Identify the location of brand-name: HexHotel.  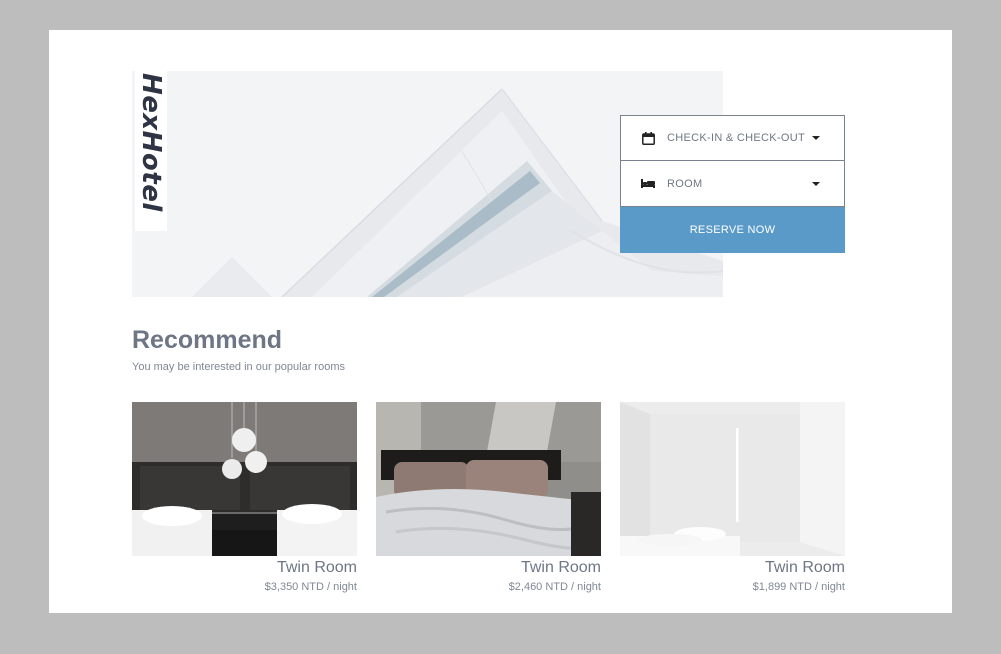
(151, 142).